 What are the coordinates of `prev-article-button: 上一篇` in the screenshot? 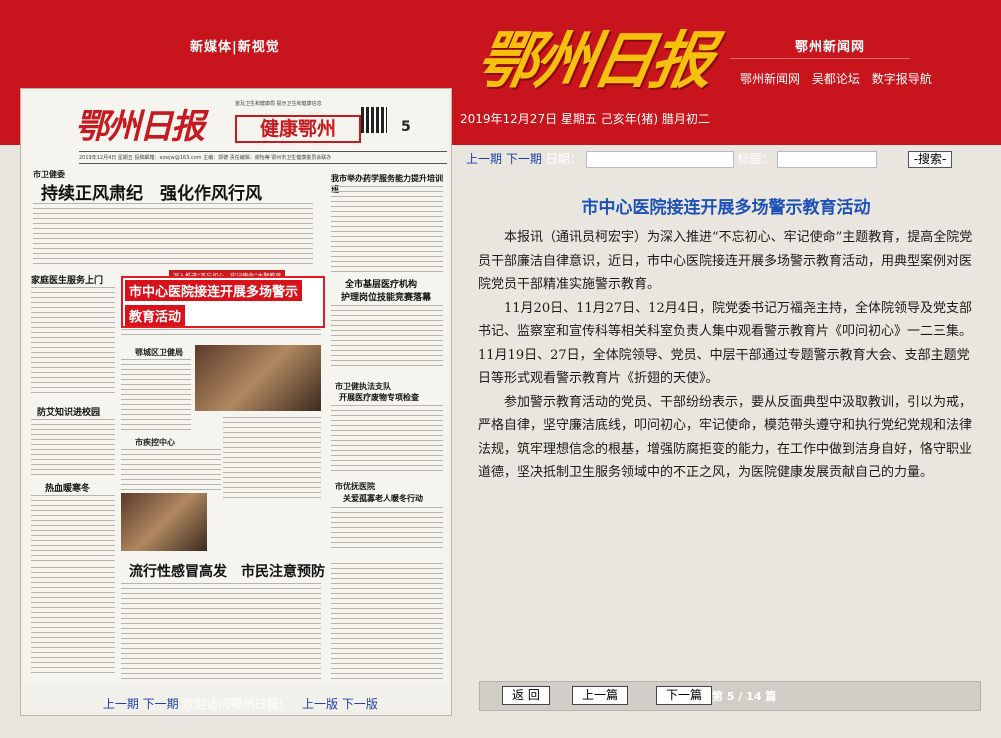 It's located at (600, 695).